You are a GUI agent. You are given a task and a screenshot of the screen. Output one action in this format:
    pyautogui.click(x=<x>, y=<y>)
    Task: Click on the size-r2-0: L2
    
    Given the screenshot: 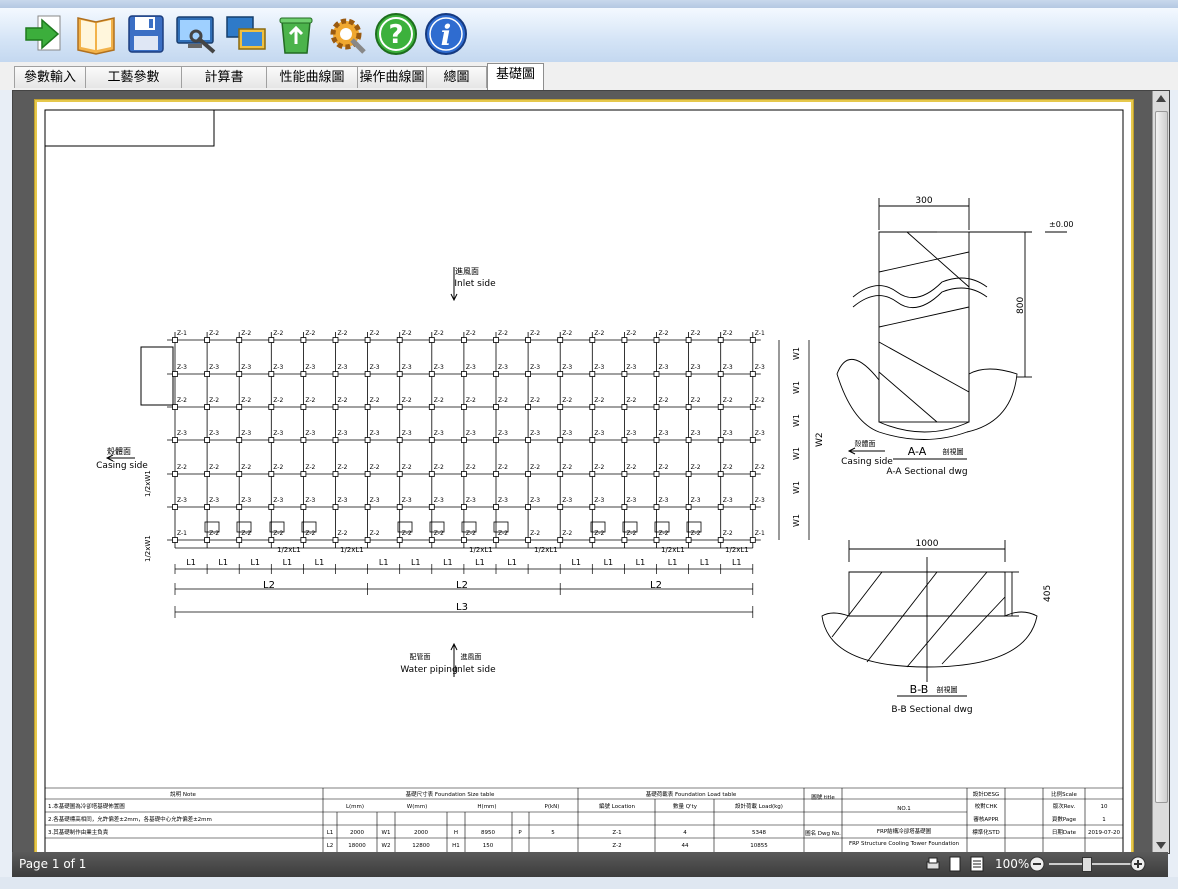 What is the action you would take?
    pyautogui.click(x=330, y=846)
    